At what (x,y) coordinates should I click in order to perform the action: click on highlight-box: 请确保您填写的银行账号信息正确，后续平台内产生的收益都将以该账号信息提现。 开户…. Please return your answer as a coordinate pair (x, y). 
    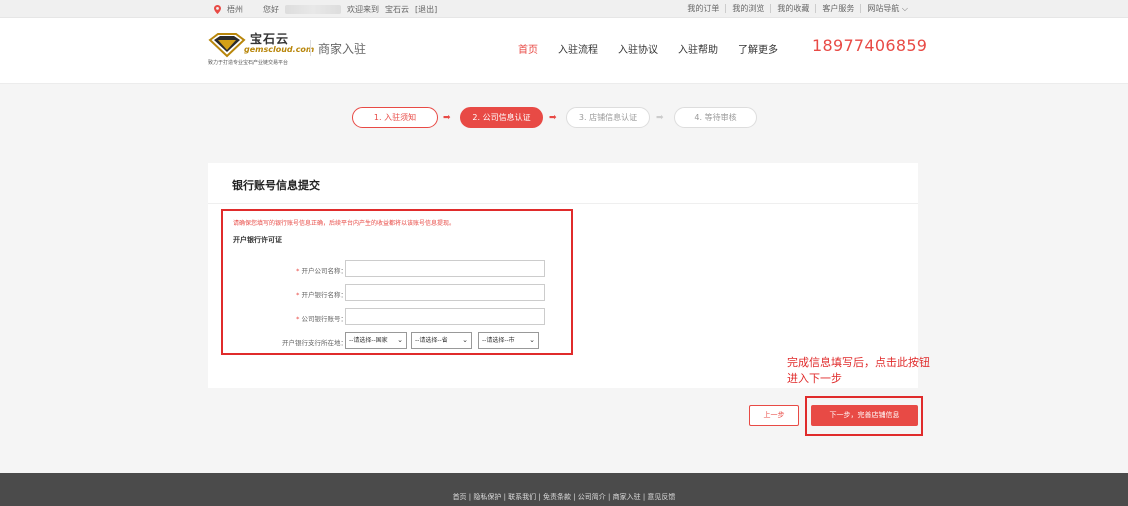
    Looking at the image, I should click on (397, 282).